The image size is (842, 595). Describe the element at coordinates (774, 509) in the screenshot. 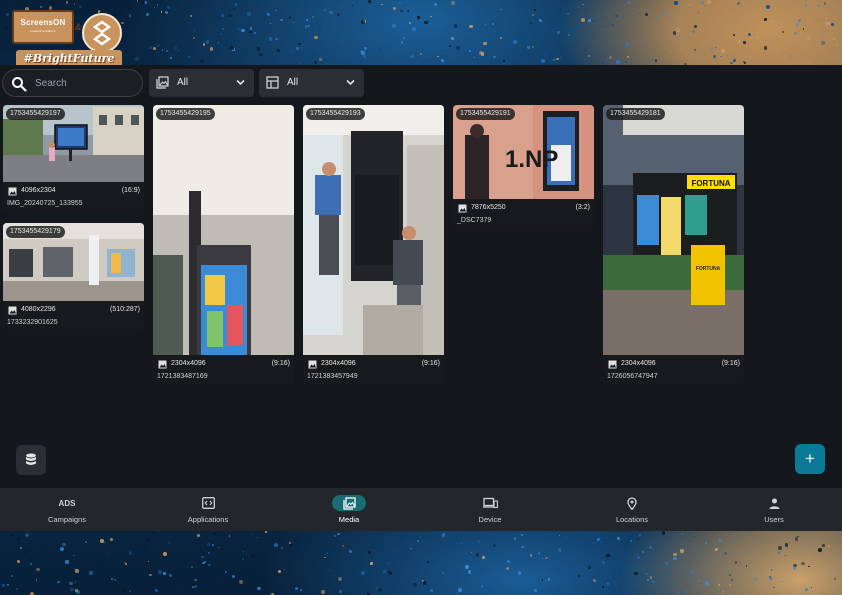

I see `nav-item-users: Users` at that location.